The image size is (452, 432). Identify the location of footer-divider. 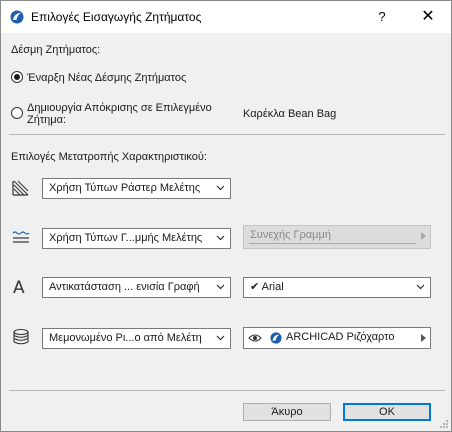
(227, 390).